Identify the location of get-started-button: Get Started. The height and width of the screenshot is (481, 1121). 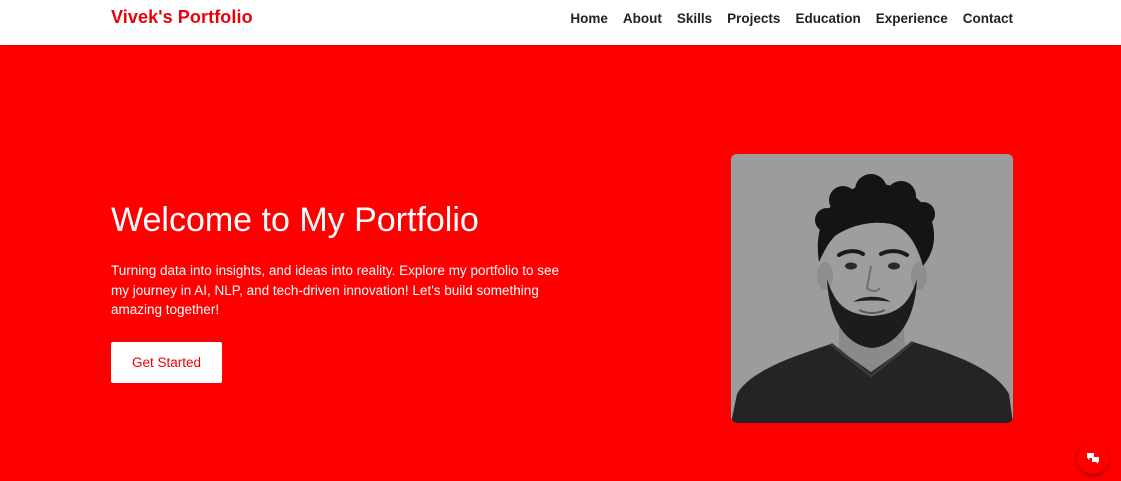
(166, 362).